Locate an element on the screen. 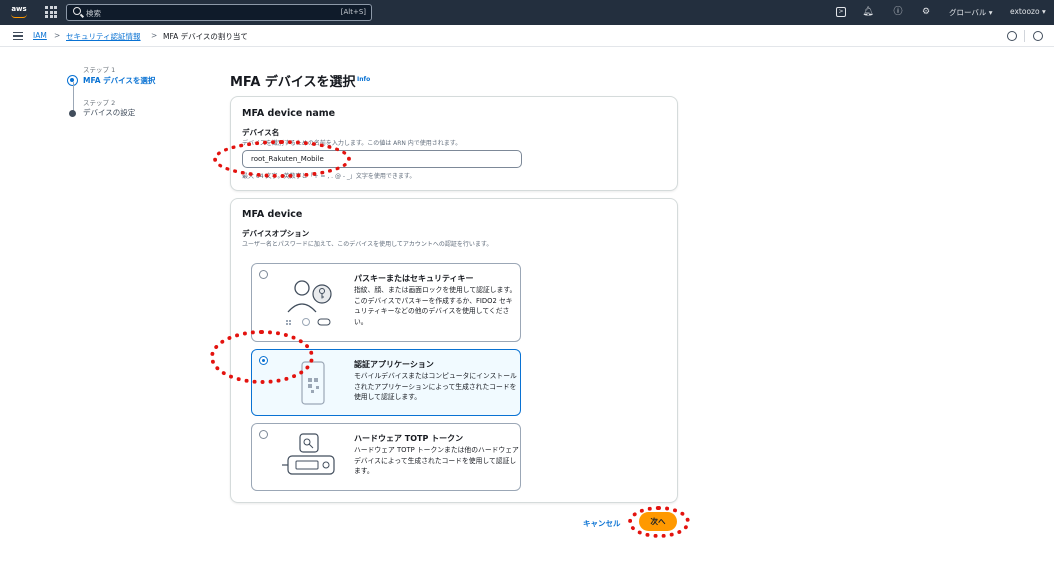  option-hardware-totp-title: ハードウェア TOTP トークン is located at coordinates (409, 438).